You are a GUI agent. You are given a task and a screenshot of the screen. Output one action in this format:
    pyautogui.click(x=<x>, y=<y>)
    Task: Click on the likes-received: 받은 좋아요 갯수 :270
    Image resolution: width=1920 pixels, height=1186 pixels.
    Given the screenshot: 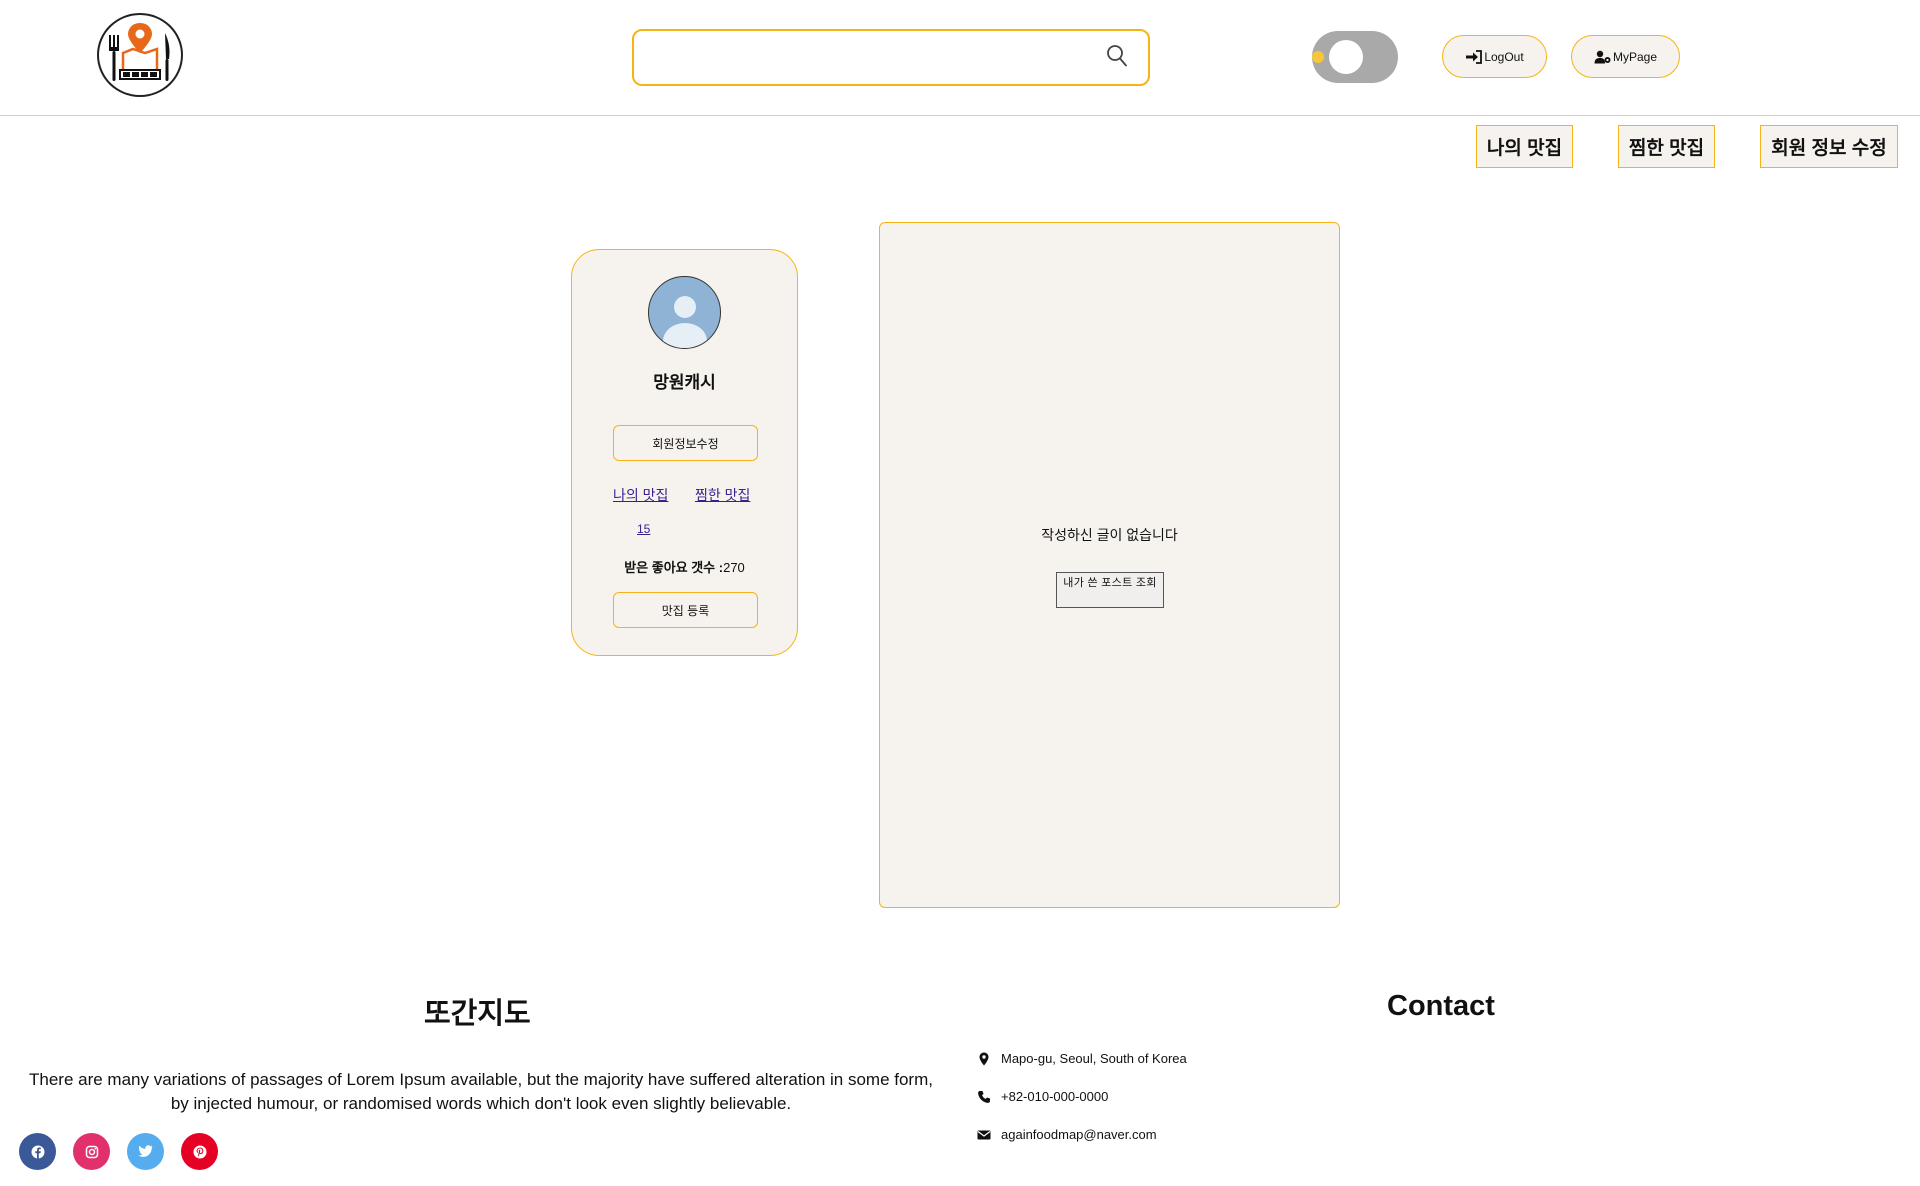 What is the action you would take?
    pyautogui.click(x=684, y=566)
    